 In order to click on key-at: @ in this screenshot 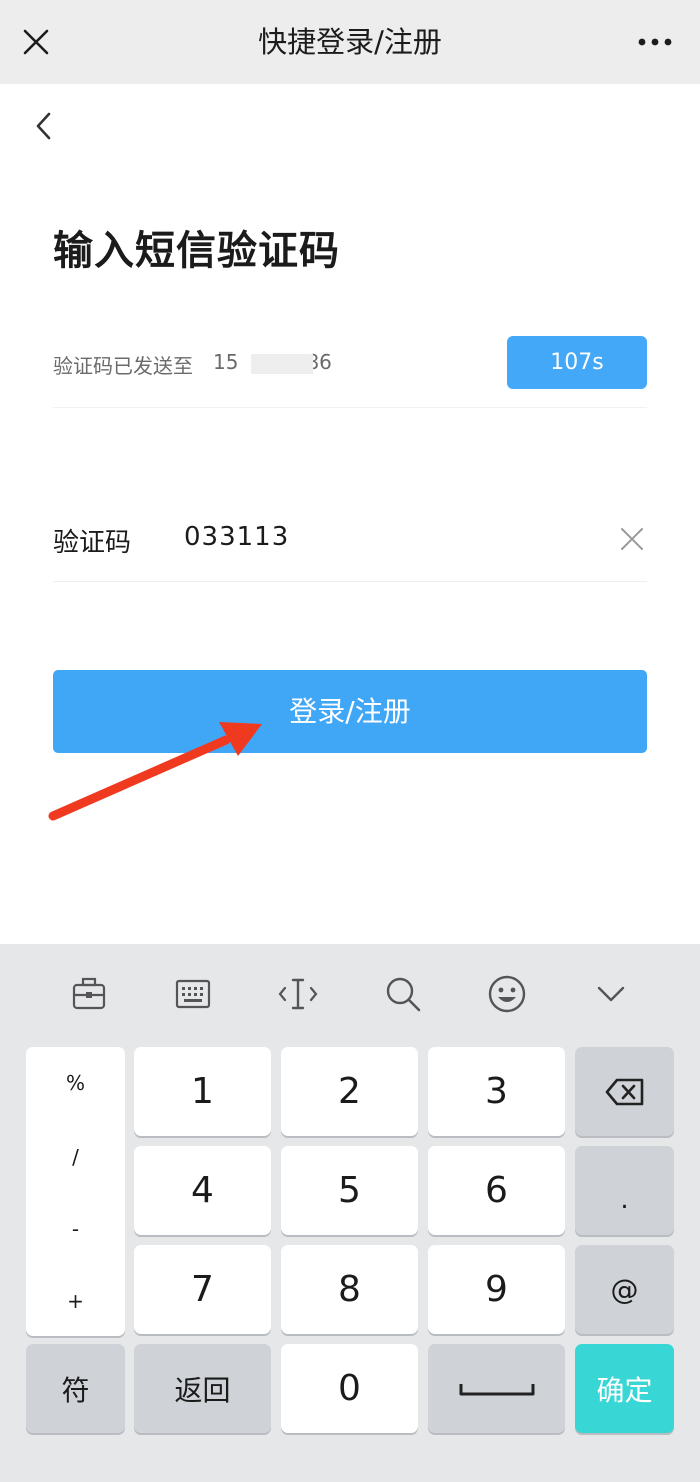, I will do `click(624, 1289)`.